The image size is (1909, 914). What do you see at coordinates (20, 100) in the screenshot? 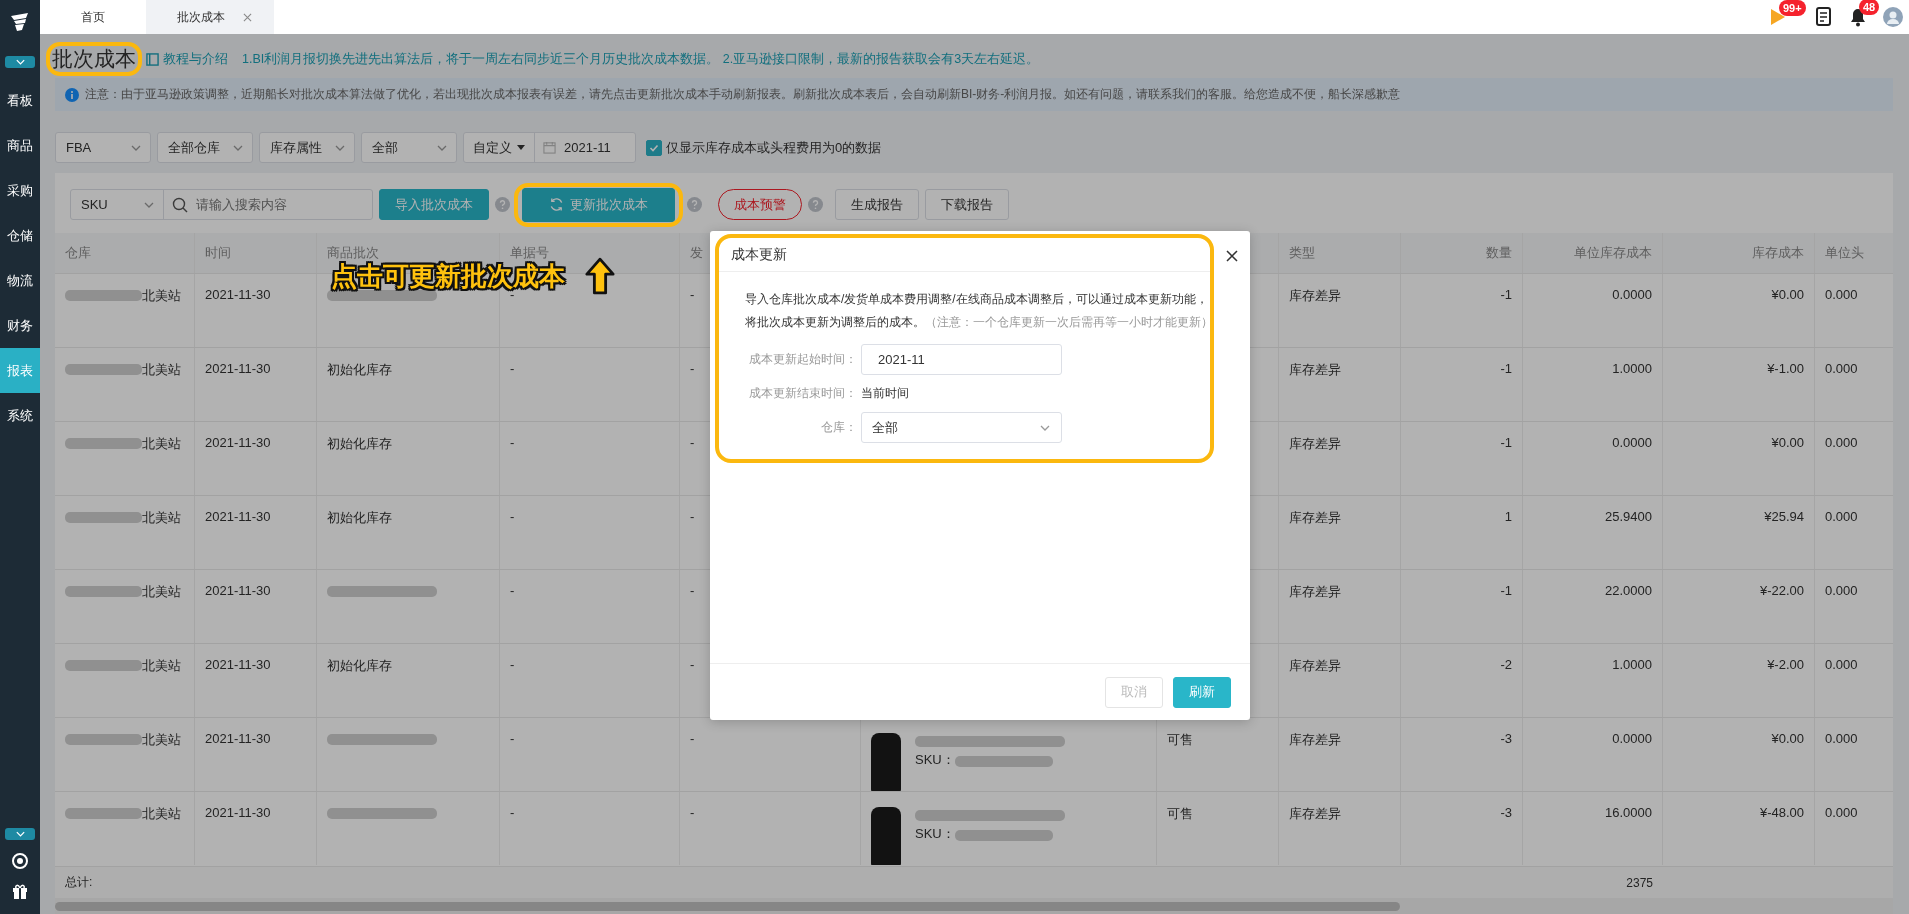
I see `sidebar-item: 看板` at bounding box center [20, 100].